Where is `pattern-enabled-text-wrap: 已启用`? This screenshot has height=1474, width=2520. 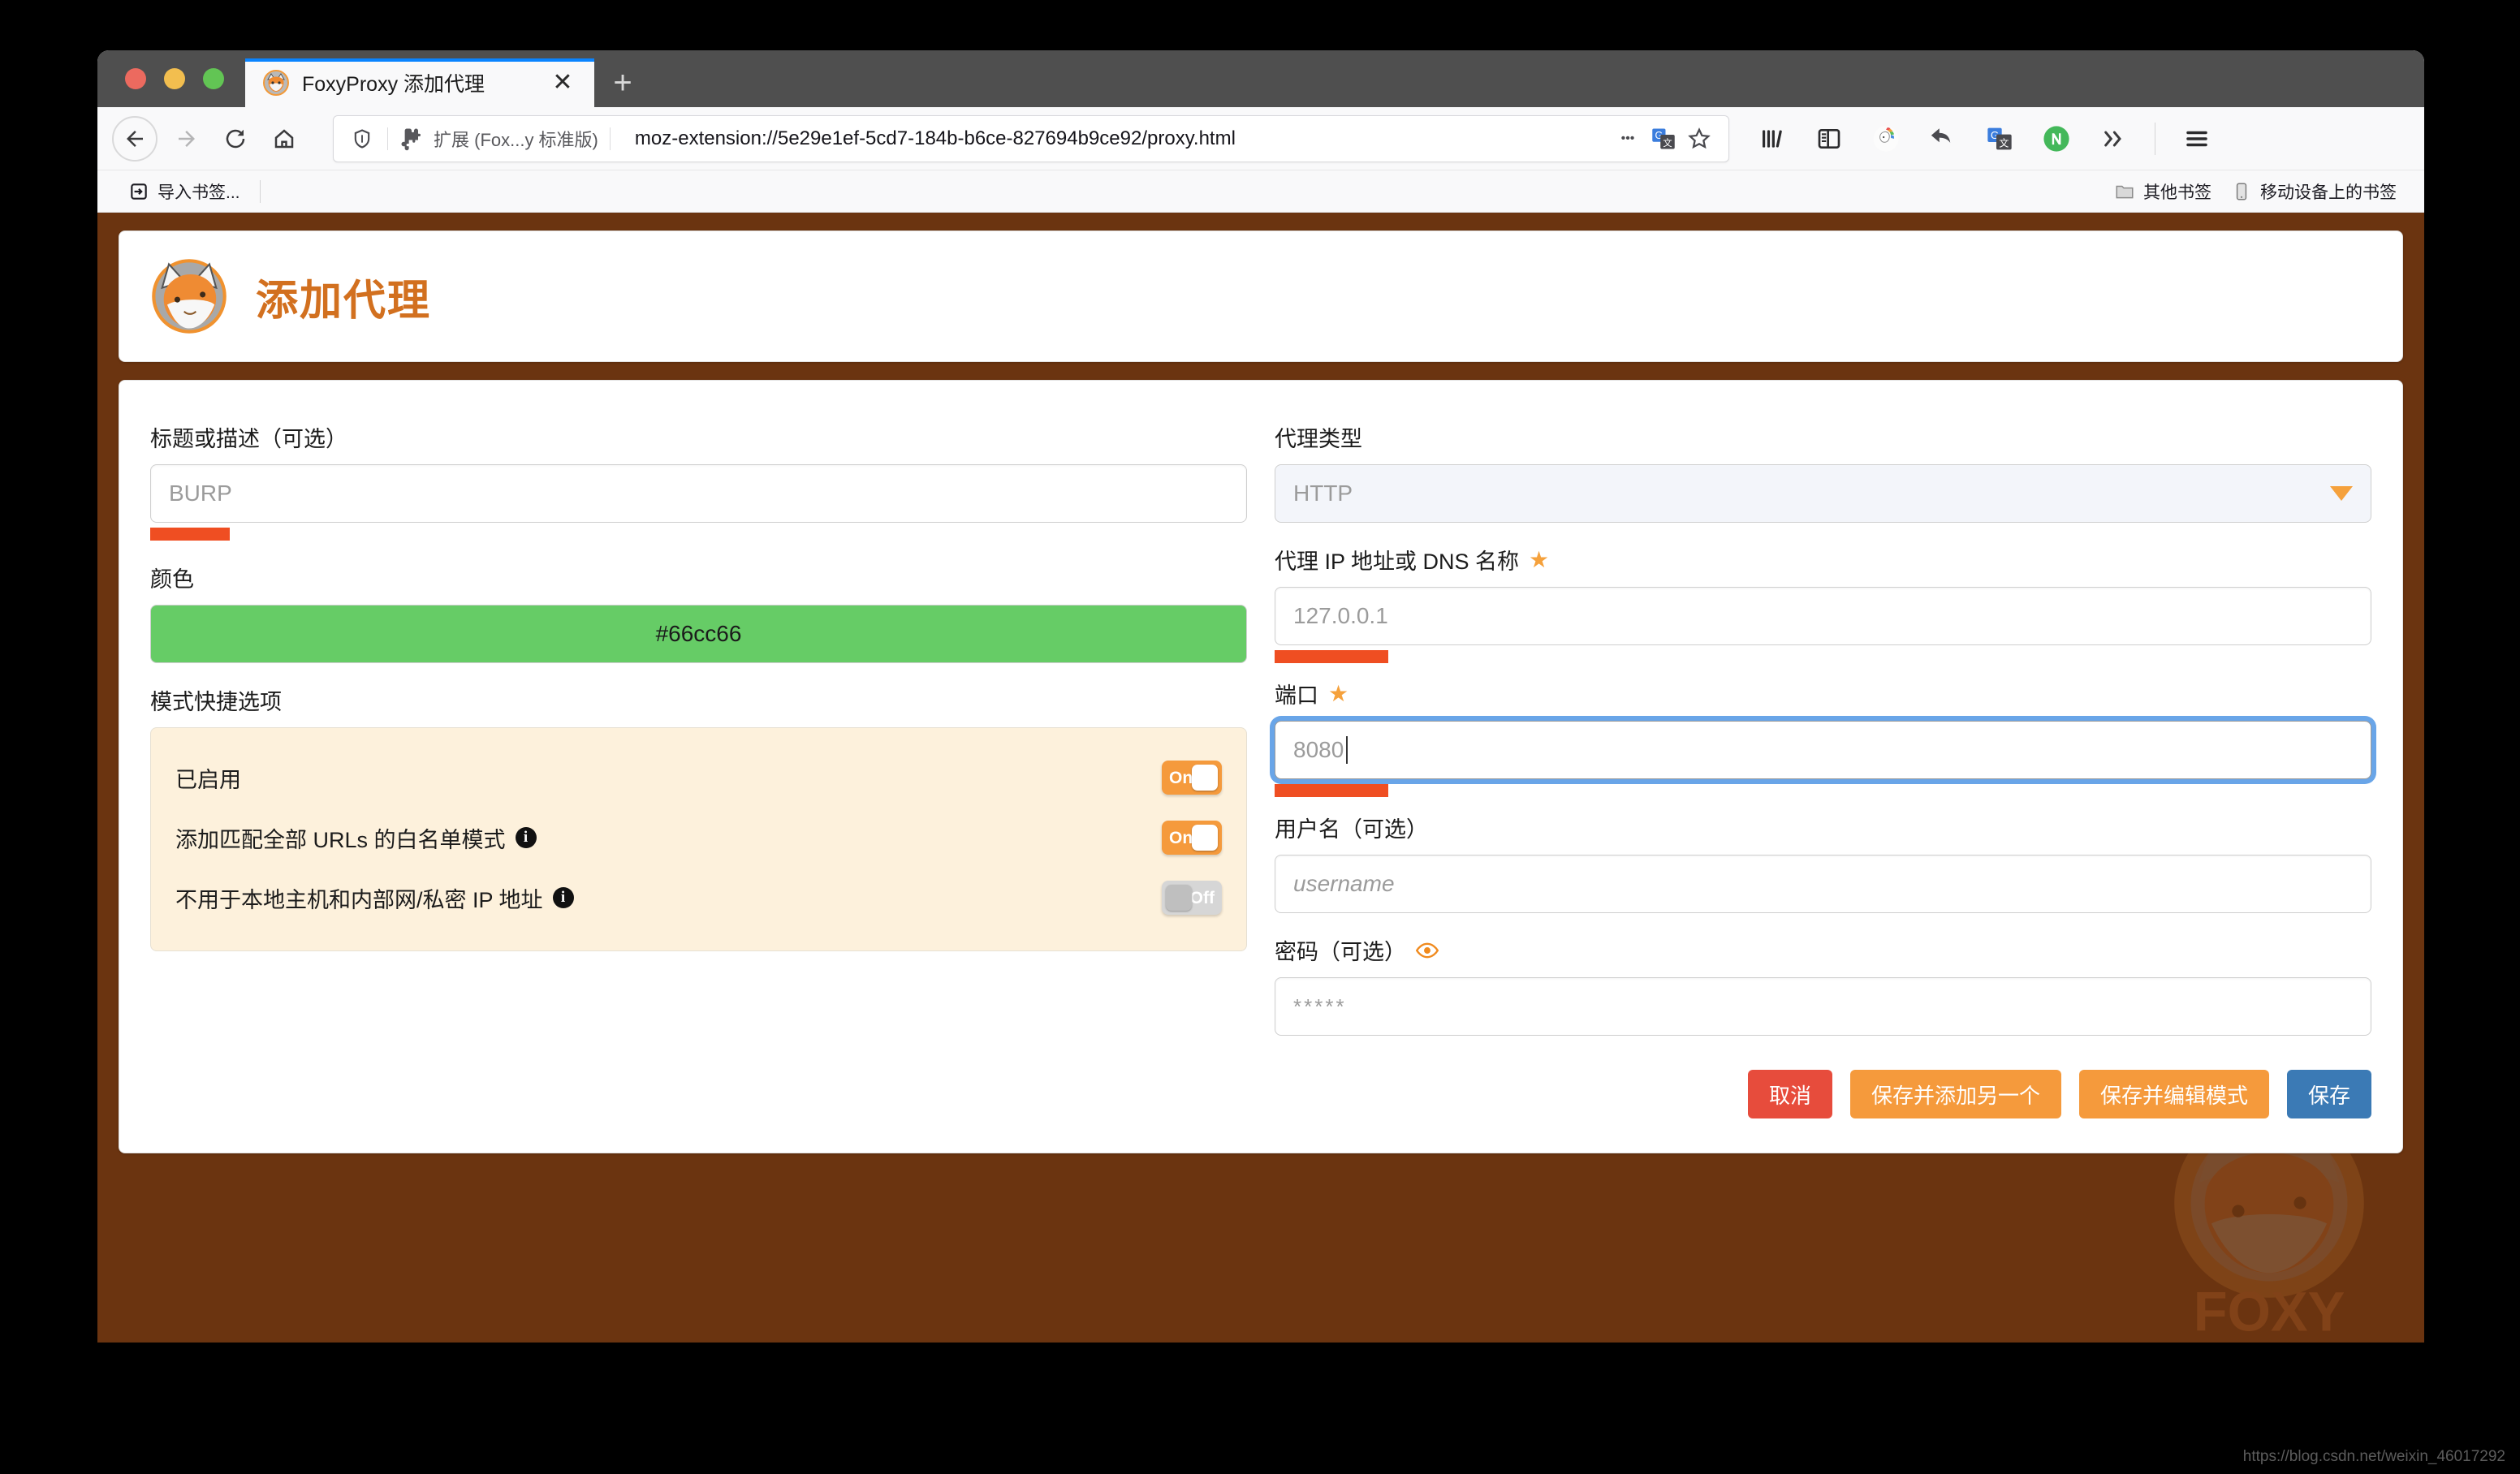 pattern-enabled-text-wrap: 已启用 is located at coordinates (208, 778).